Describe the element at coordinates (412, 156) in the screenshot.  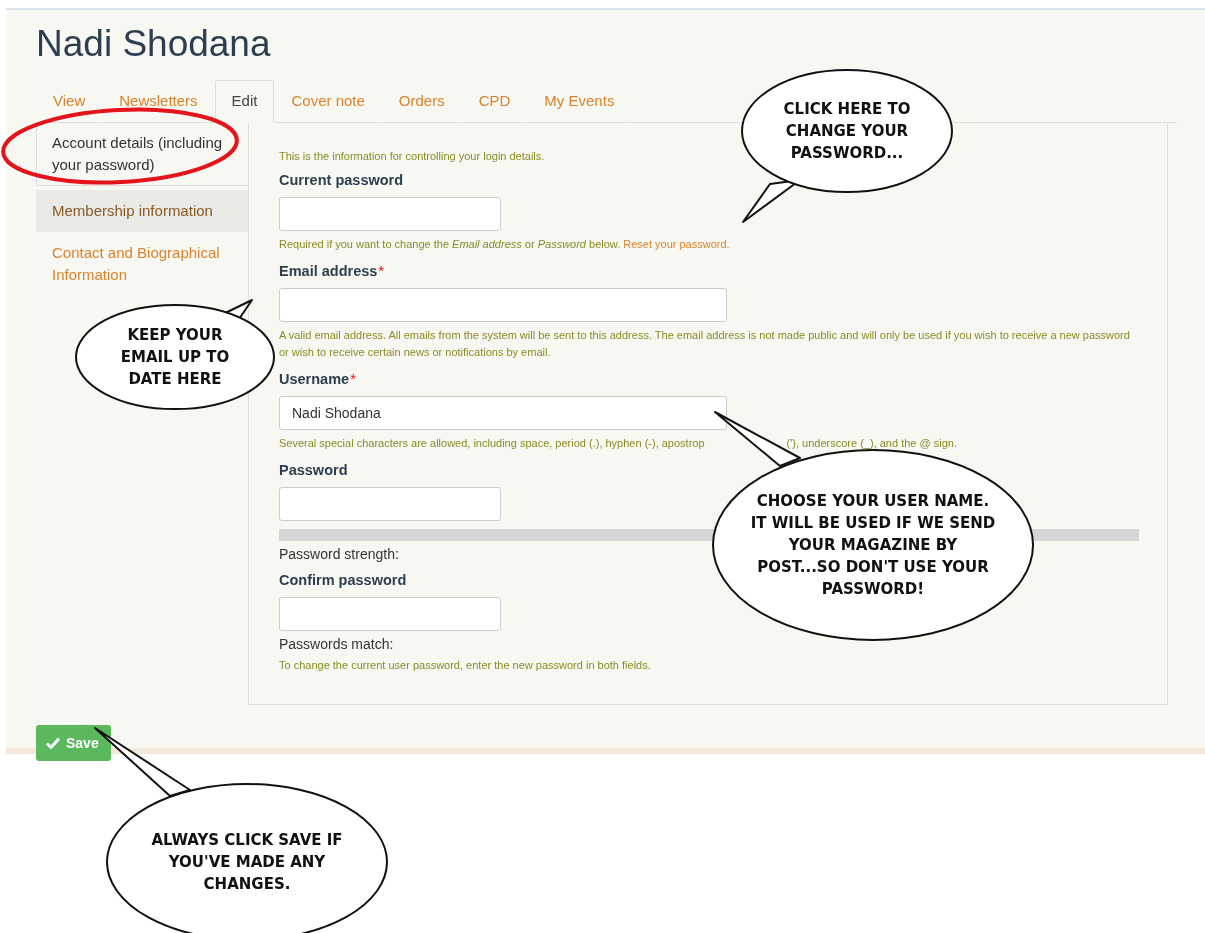
I see `intro-text: This is the information for controlling your login details.` at that location.